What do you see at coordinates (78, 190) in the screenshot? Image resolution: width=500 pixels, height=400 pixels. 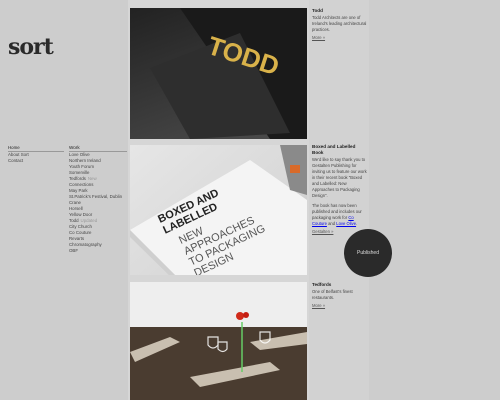 I see `work-item-label: May Park` at bounding box center [78, 190].